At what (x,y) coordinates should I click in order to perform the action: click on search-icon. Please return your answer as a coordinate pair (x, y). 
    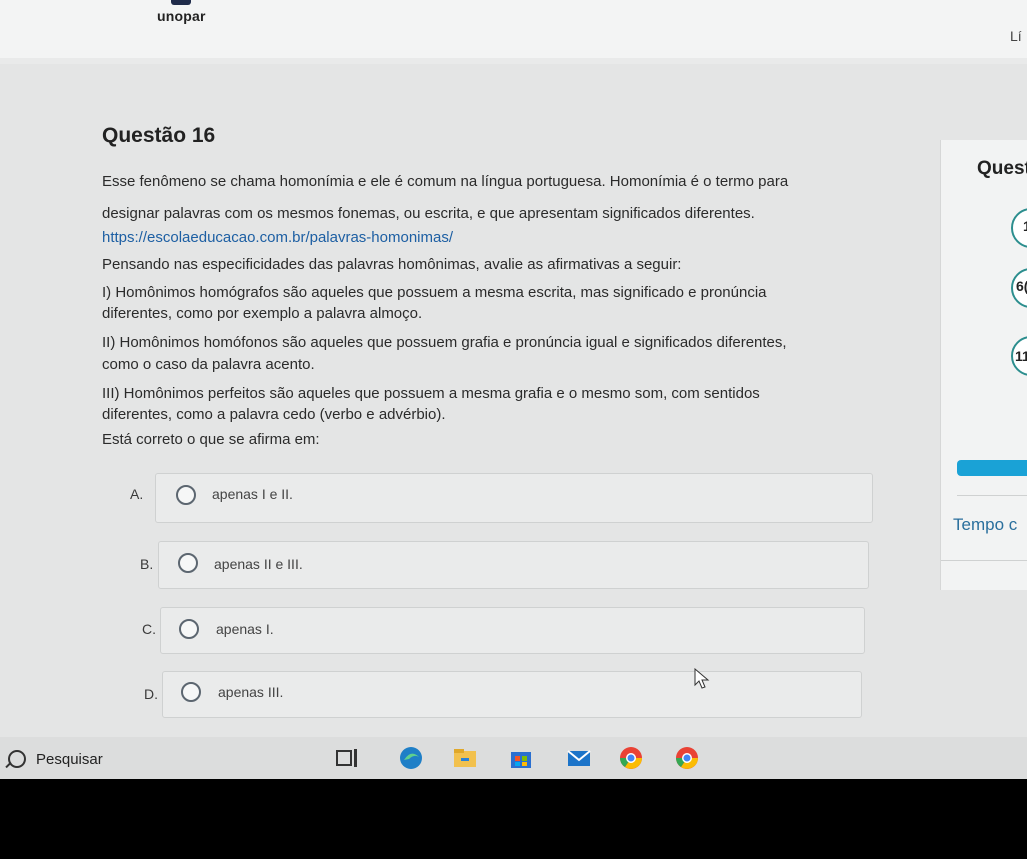
    Looking at the image, I should click on (17, 759).